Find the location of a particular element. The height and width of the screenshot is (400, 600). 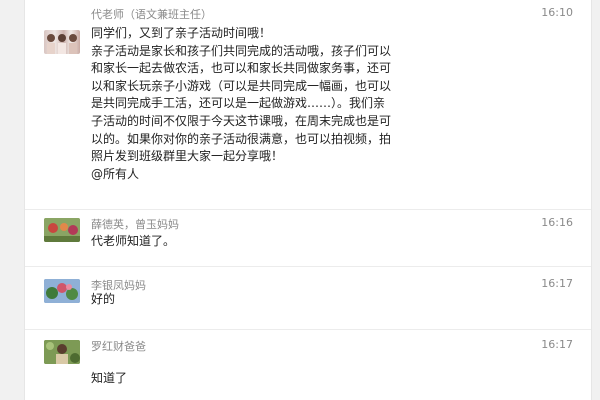

message-line: 代老师知道了。 is located at coordinates (133, 241).